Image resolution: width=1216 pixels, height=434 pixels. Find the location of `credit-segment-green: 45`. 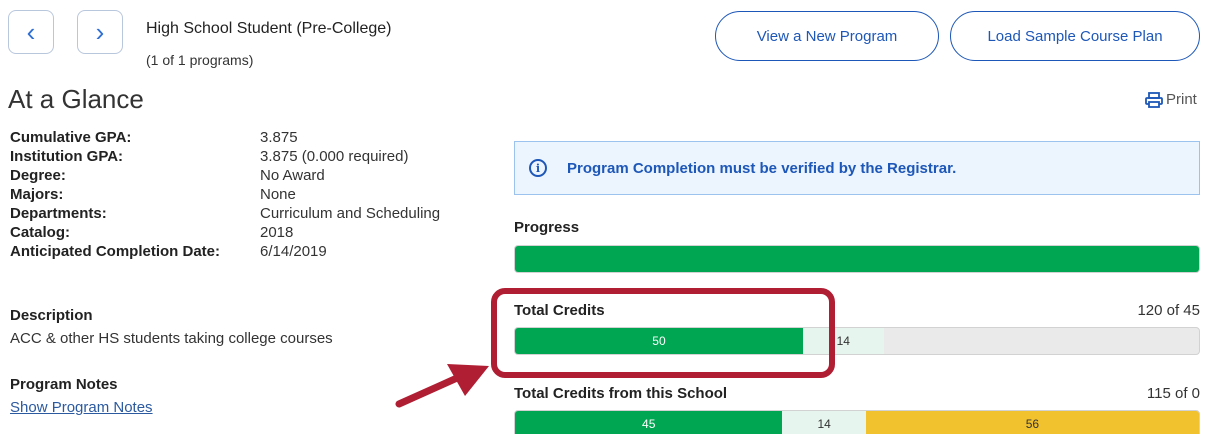

credit-segment-green: 45 is located at coordinates (649, 422).